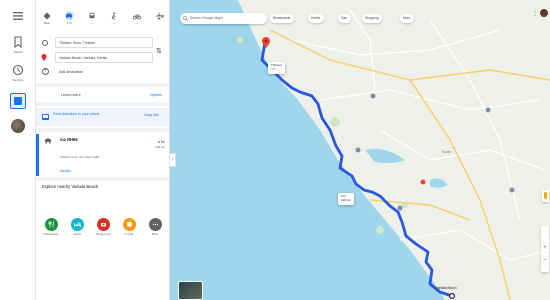 The height and width of the screenshot is (300, 550). I want to click on bike-icon, so click(136, 15).